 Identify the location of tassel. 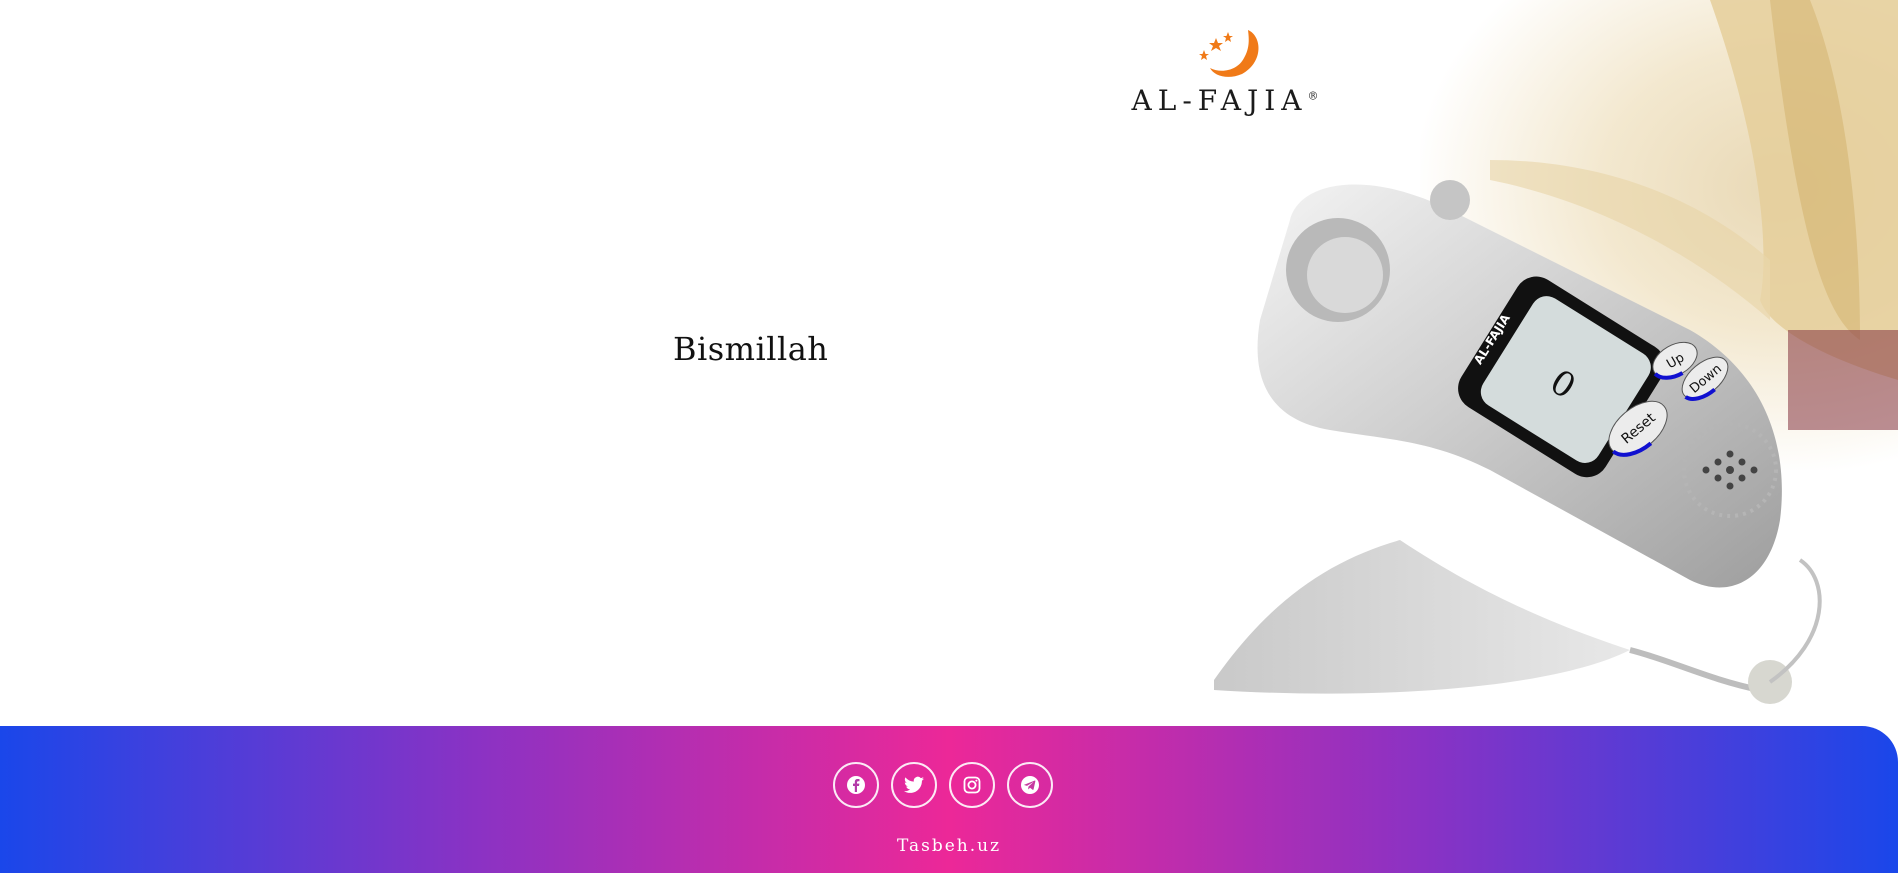
(1422, 617).